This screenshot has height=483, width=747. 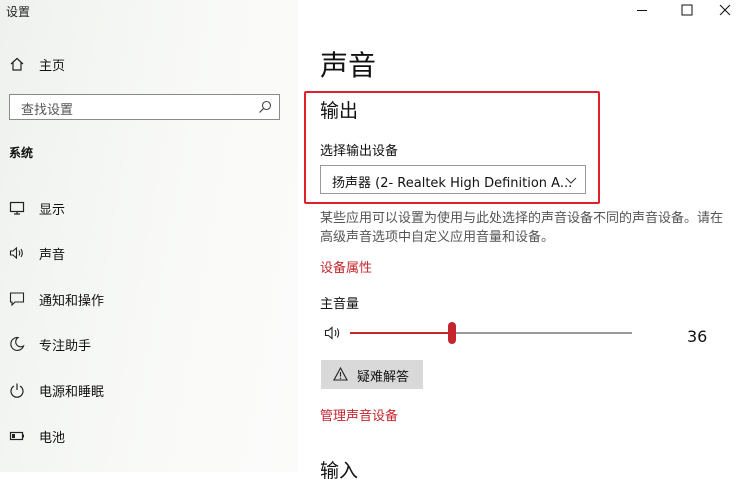 I want to click on output-section-title: 输出, so click(x=339, y=111).